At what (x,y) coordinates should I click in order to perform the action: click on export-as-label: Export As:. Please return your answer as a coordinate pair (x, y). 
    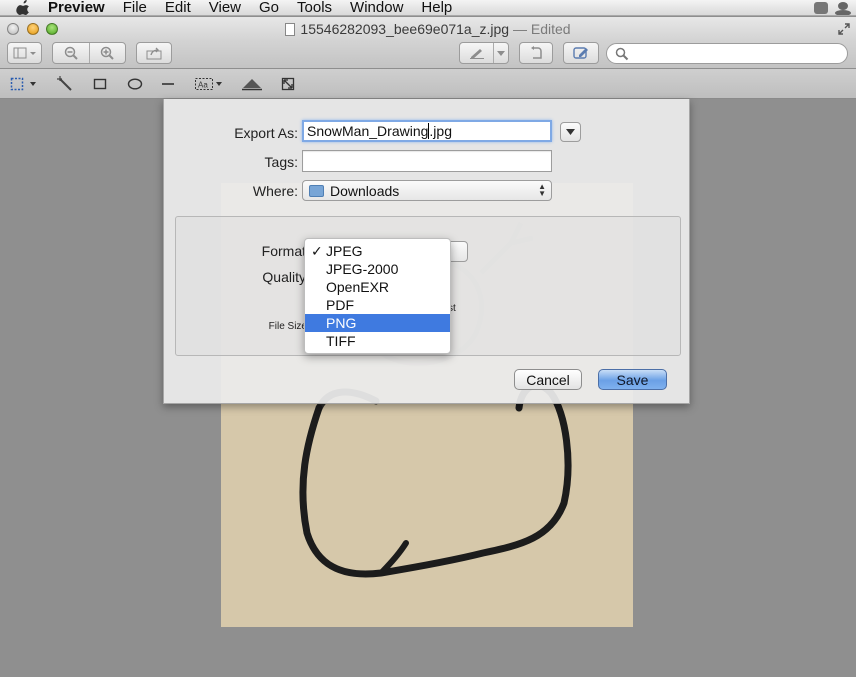
    Looking at the image, I should click on (266, 133).